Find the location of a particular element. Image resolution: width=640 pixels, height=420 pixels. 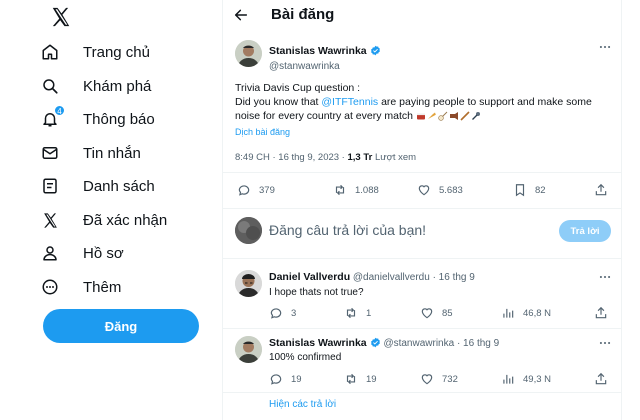

share-icon is located at coordinates (601, 312).